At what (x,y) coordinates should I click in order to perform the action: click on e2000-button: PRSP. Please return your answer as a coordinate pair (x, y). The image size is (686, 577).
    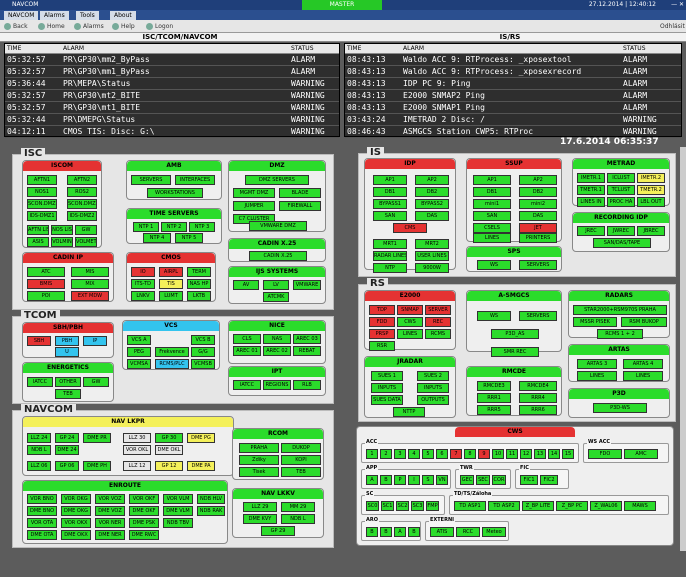
    Looking at the image, I should click on (382, 334).